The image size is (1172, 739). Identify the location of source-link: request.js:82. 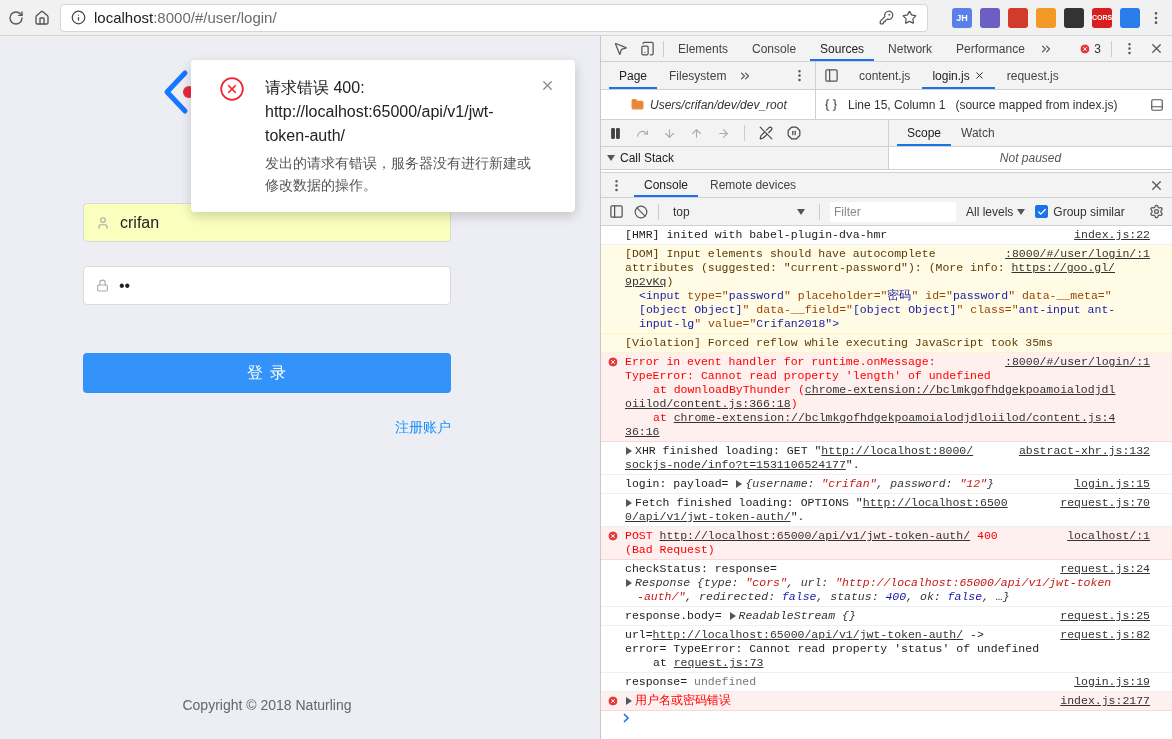
(1105, 635).